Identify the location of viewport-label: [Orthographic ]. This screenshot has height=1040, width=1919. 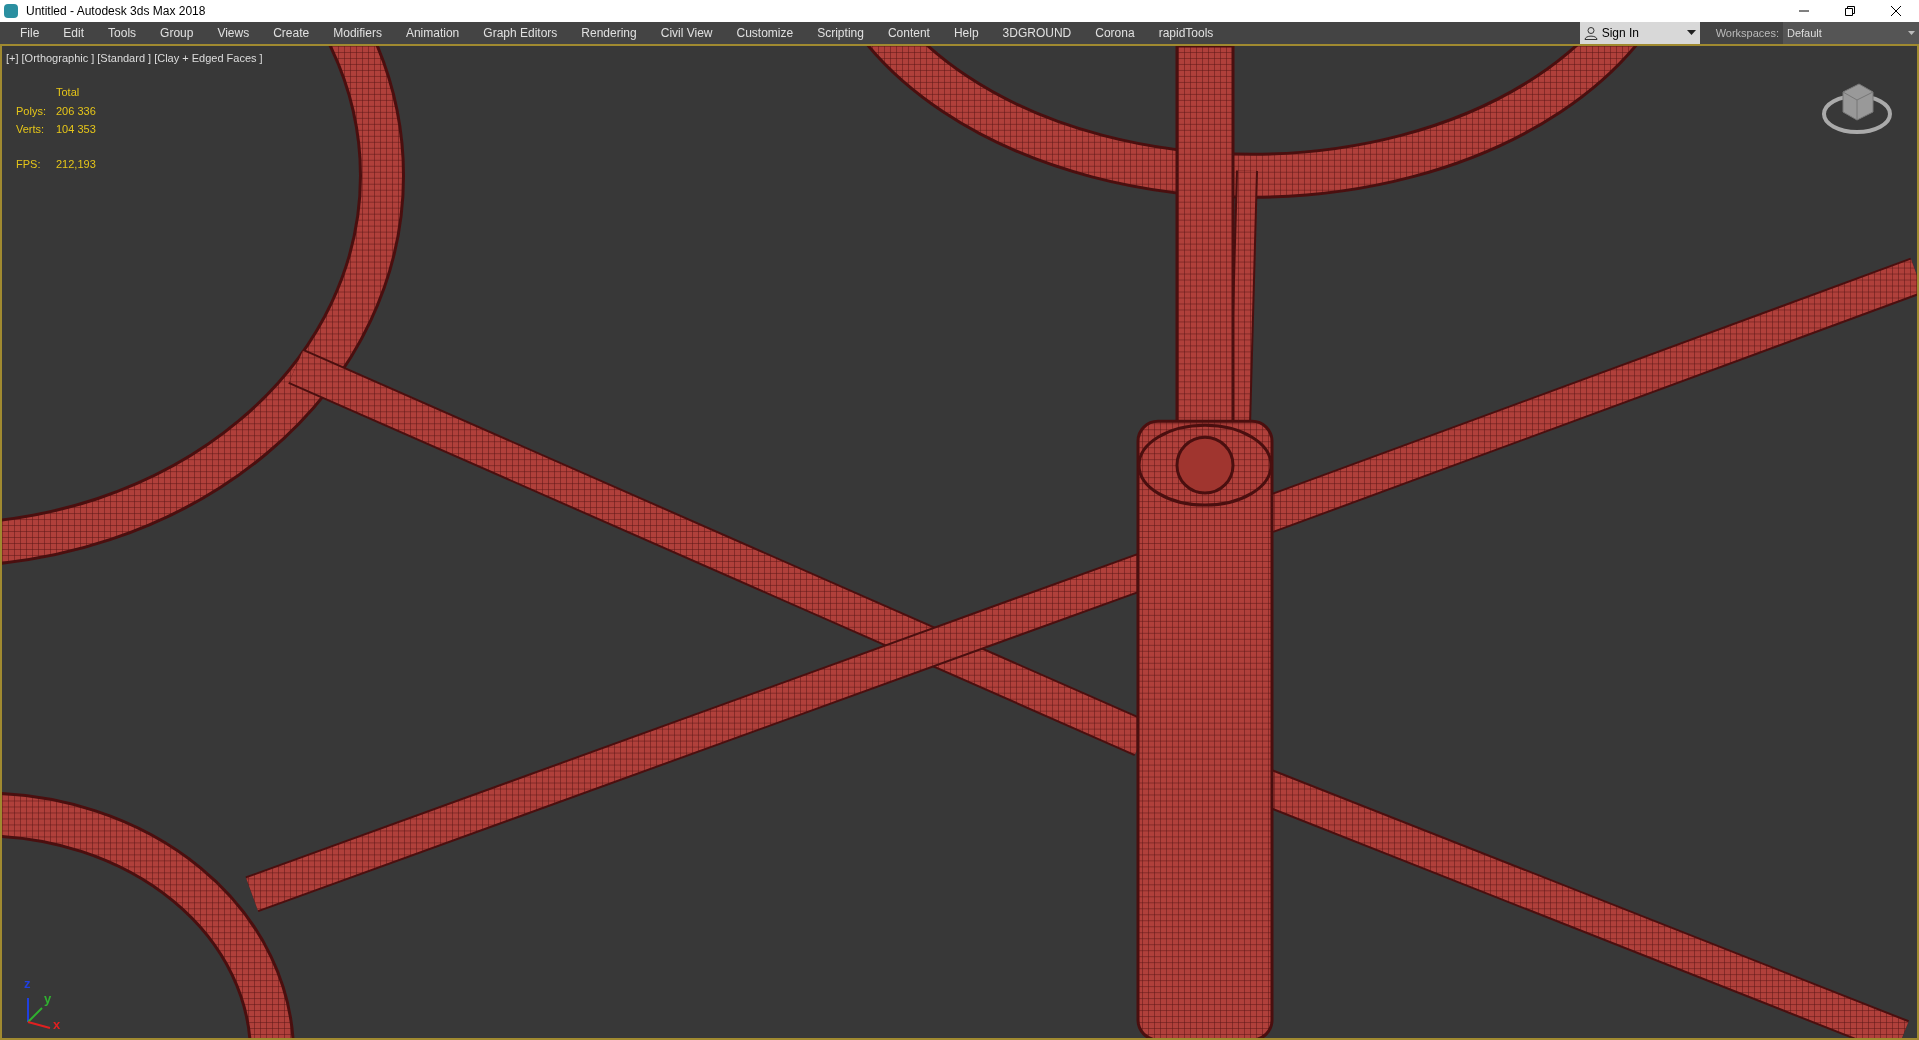
(58, 58).